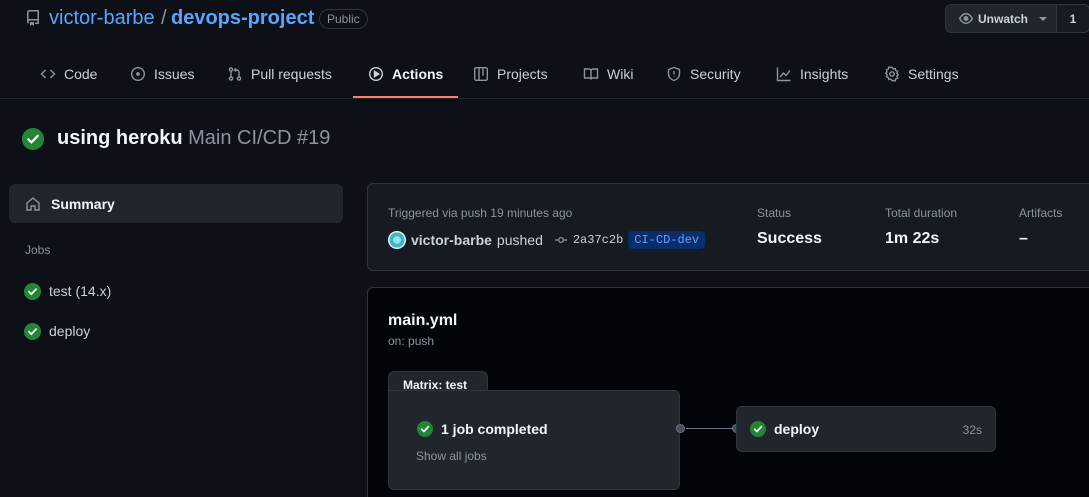 The image size is (1089, 497). What do you see at coordinates (598, 240) in the screenshot?
I see `commit-sha-link: 2a37c2b` at bounding box center [598, 240].